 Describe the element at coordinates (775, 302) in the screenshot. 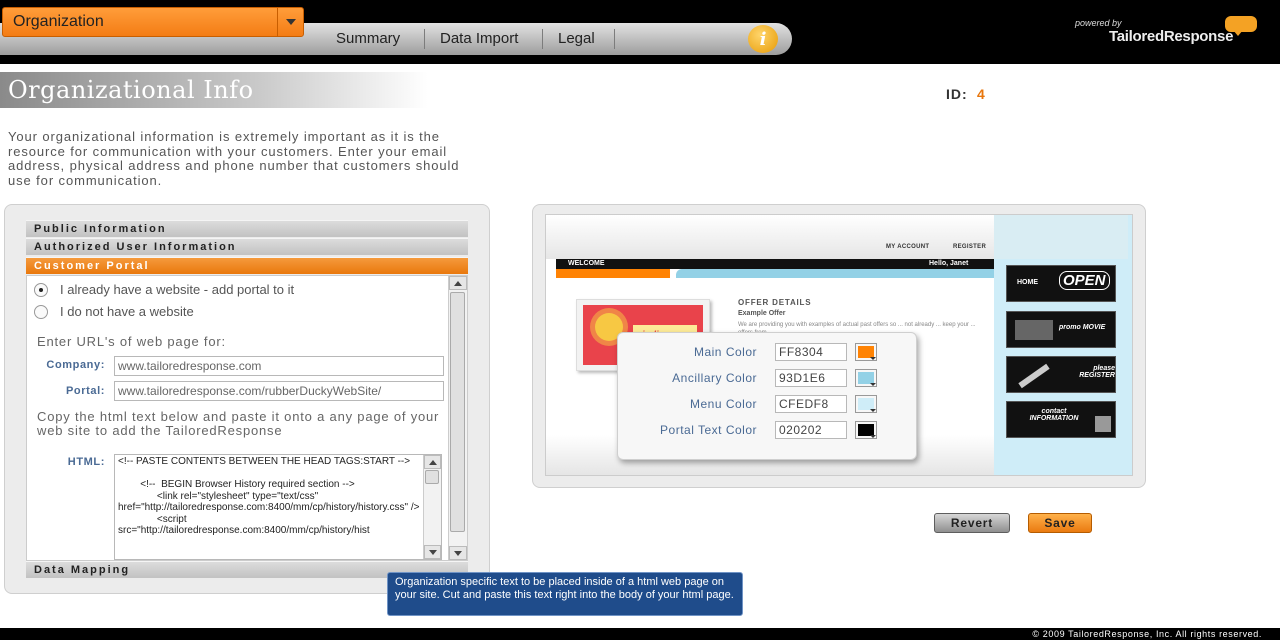

I see `preview-offer-title: OFFER DETAILS` at that location.